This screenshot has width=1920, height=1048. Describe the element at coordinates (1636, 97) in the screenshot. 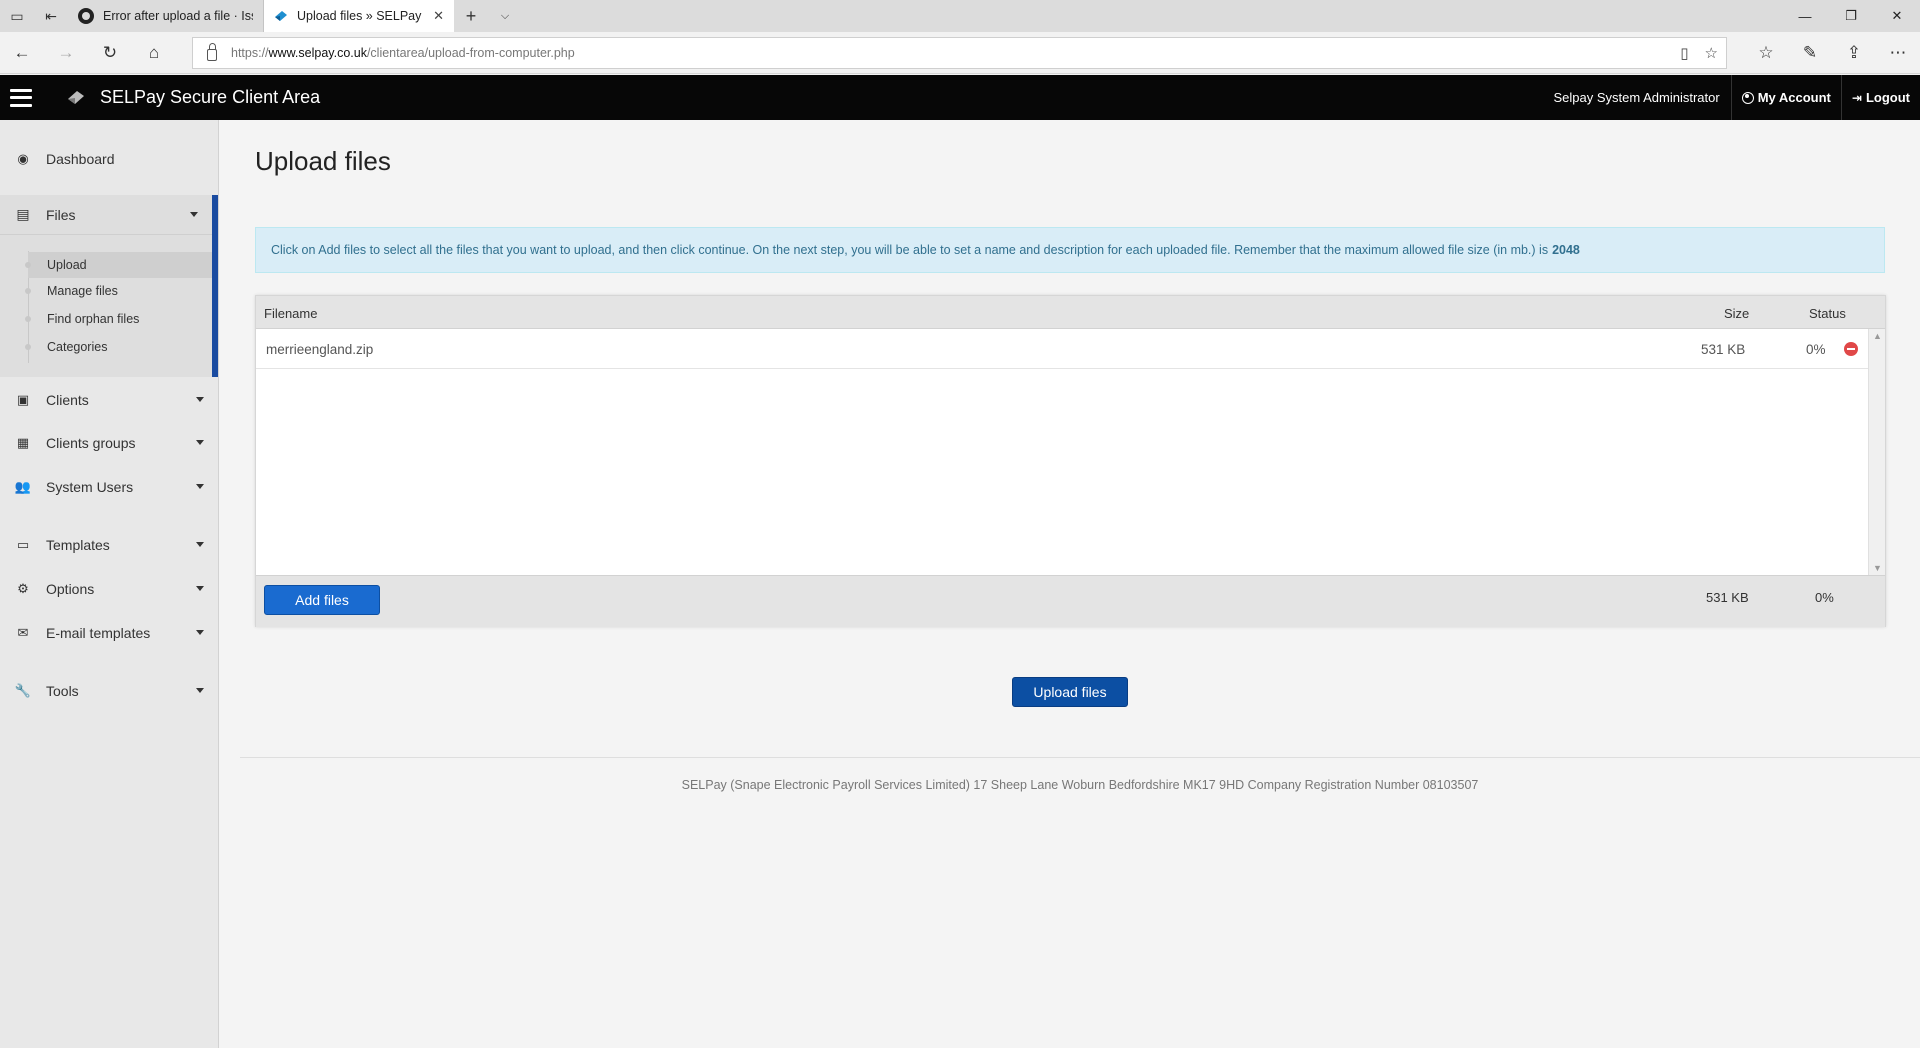

I see `current-user-name: Selpay System Administrator` at that location.